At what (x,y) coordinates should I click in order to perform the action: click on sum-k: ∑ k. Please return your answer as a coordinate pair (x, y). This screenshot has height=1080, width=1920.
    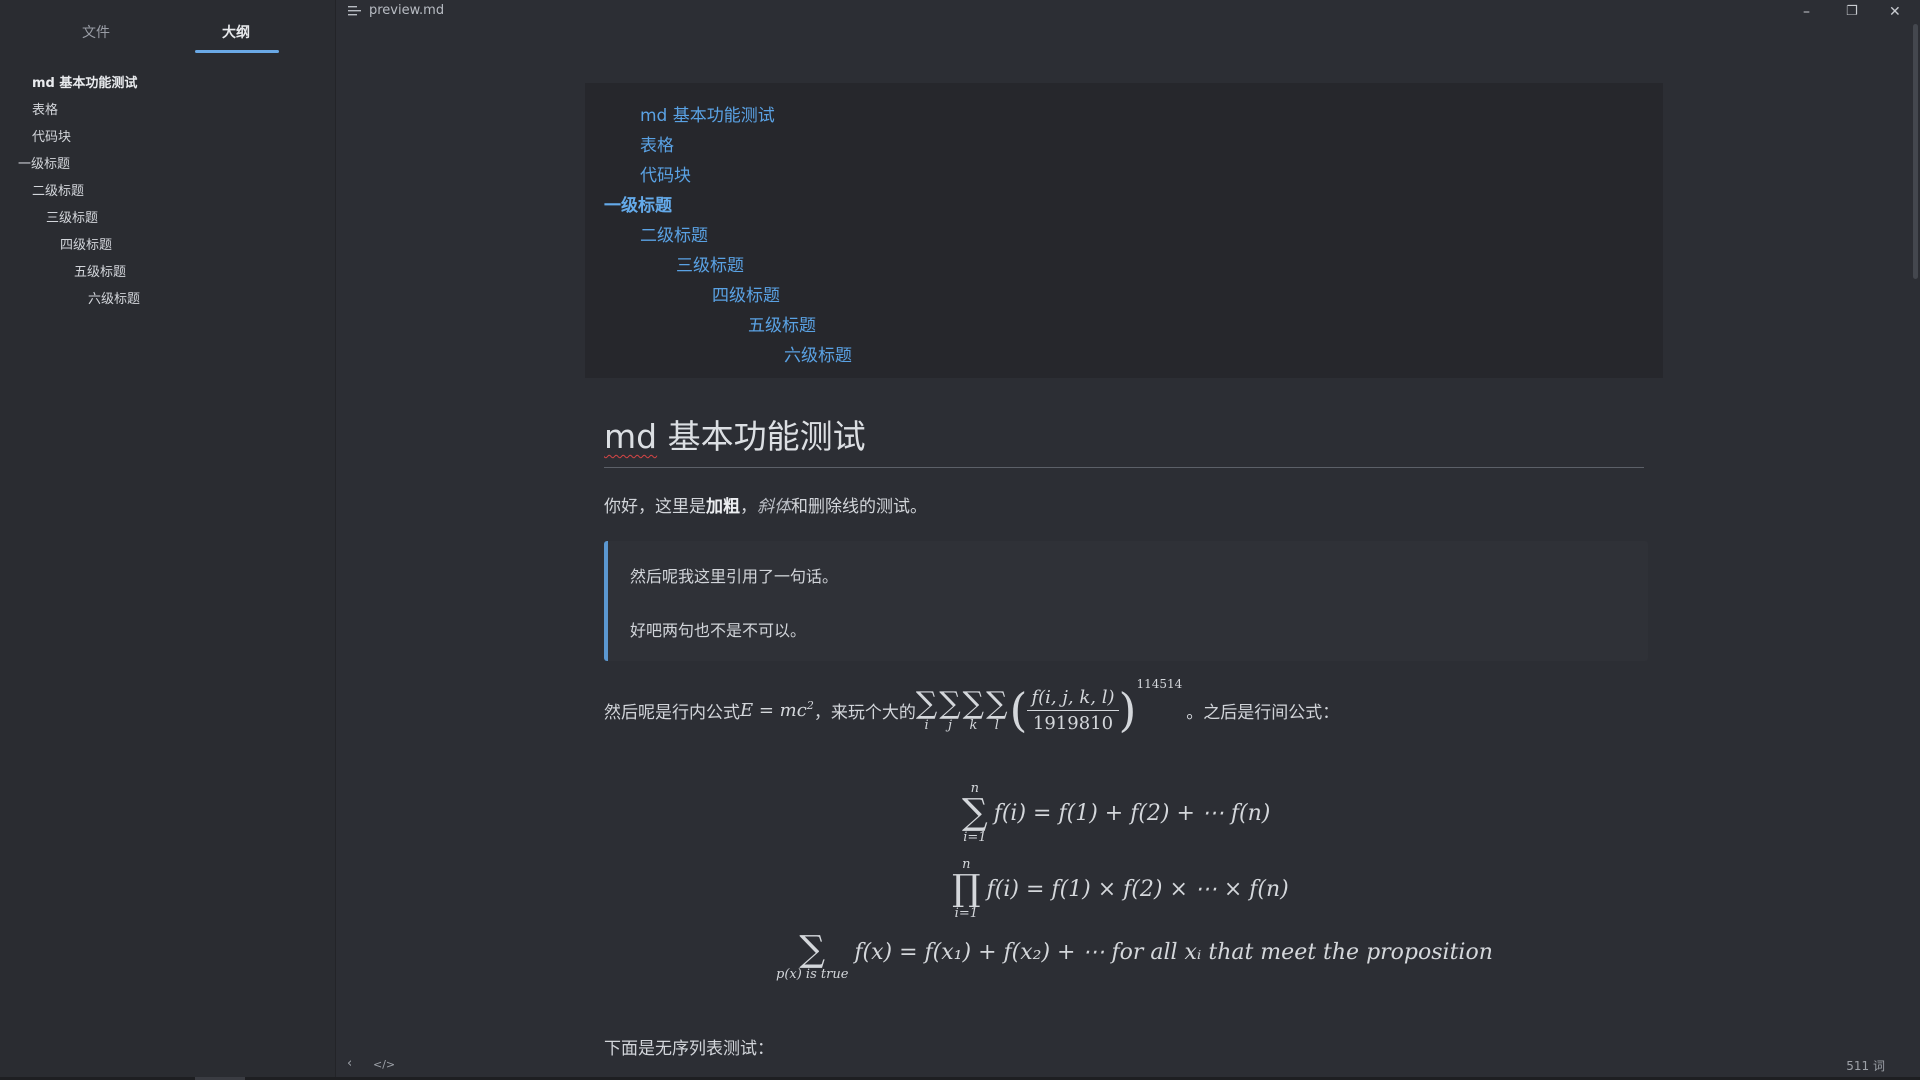
    Looking at the image, I should click on (973, 709).